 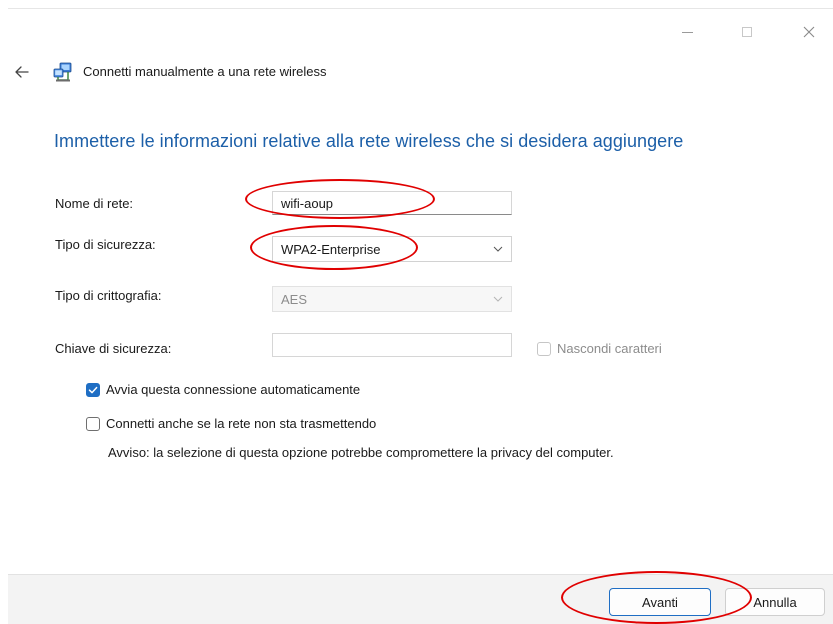 I want to click on maximize-button, so click(x=747, y=32).